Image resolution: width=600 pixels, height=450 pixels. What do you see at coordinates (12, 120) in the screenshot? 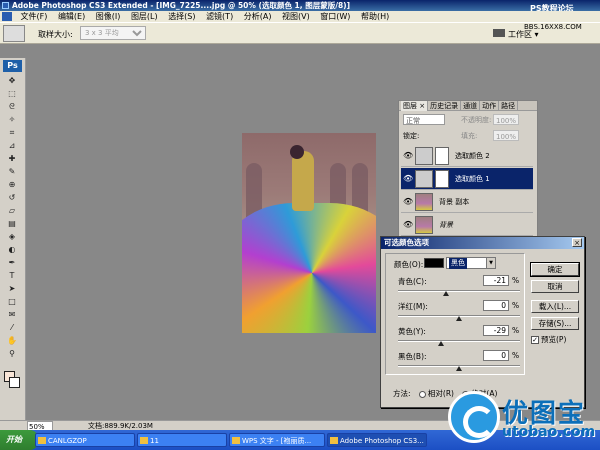
I see `magic-wand-icon: ✧` at bounding box center [12, 120].